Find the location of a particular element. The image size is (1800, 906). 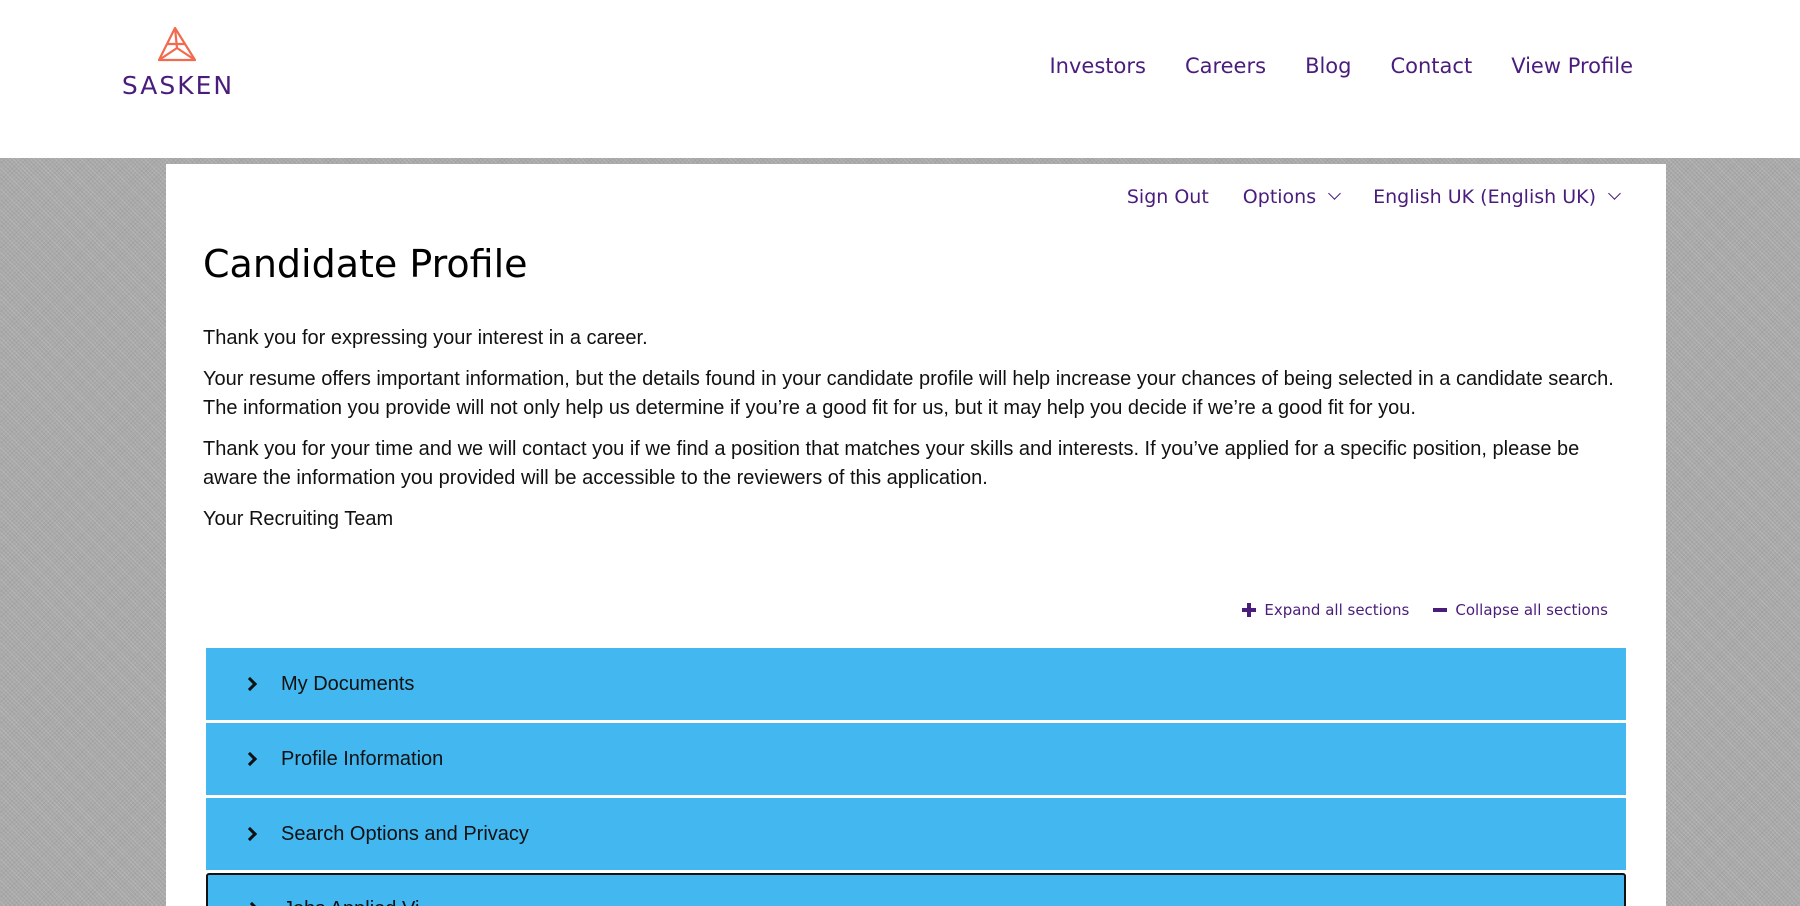

minus-icon is located at coordinates (1440, 610).